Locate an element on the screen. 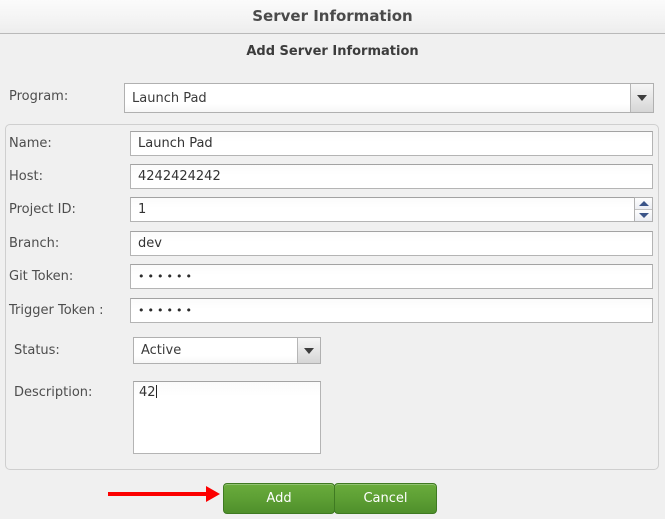  name-input: Launch Pad is located at coordinates (391, 143).